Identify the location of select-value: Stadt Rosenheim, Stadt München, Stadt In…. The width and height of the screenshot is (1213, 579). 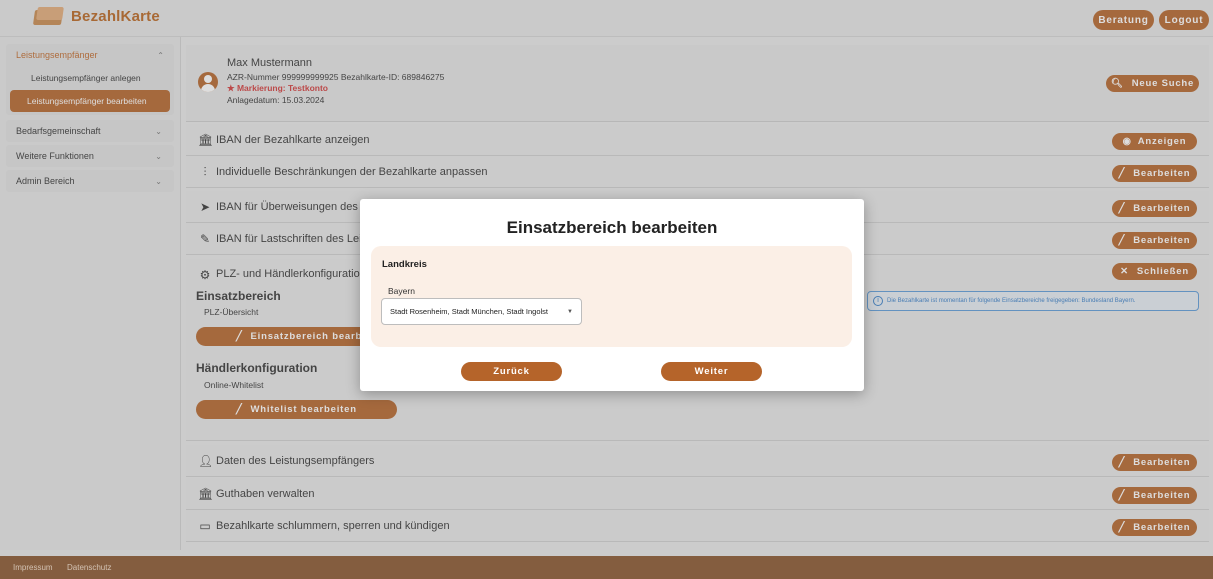
(469, 311).